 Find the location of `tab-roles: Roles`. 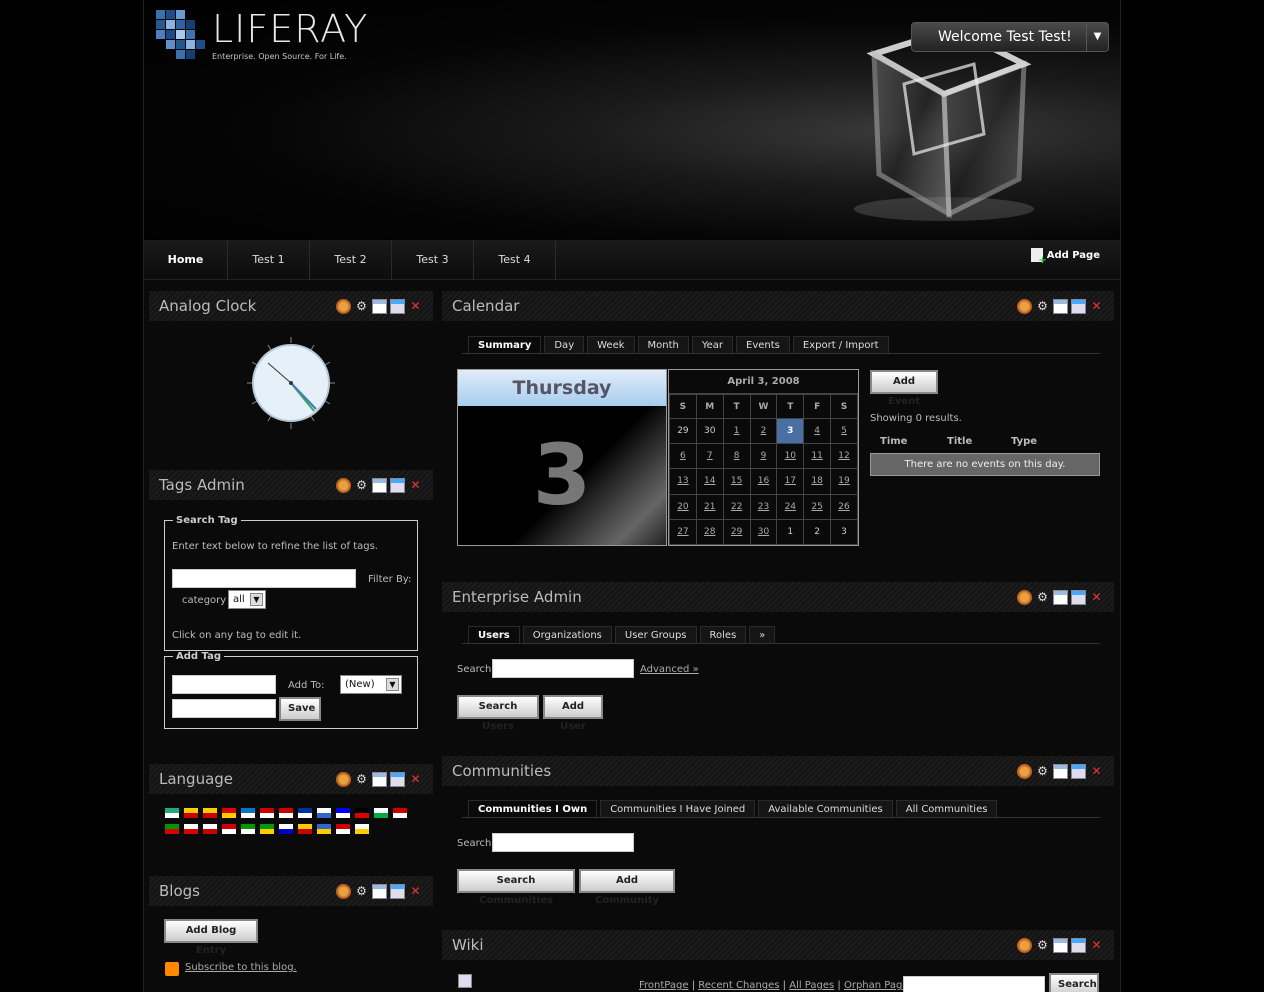

tab-roles: Roles is located at coordinates (723, 634).